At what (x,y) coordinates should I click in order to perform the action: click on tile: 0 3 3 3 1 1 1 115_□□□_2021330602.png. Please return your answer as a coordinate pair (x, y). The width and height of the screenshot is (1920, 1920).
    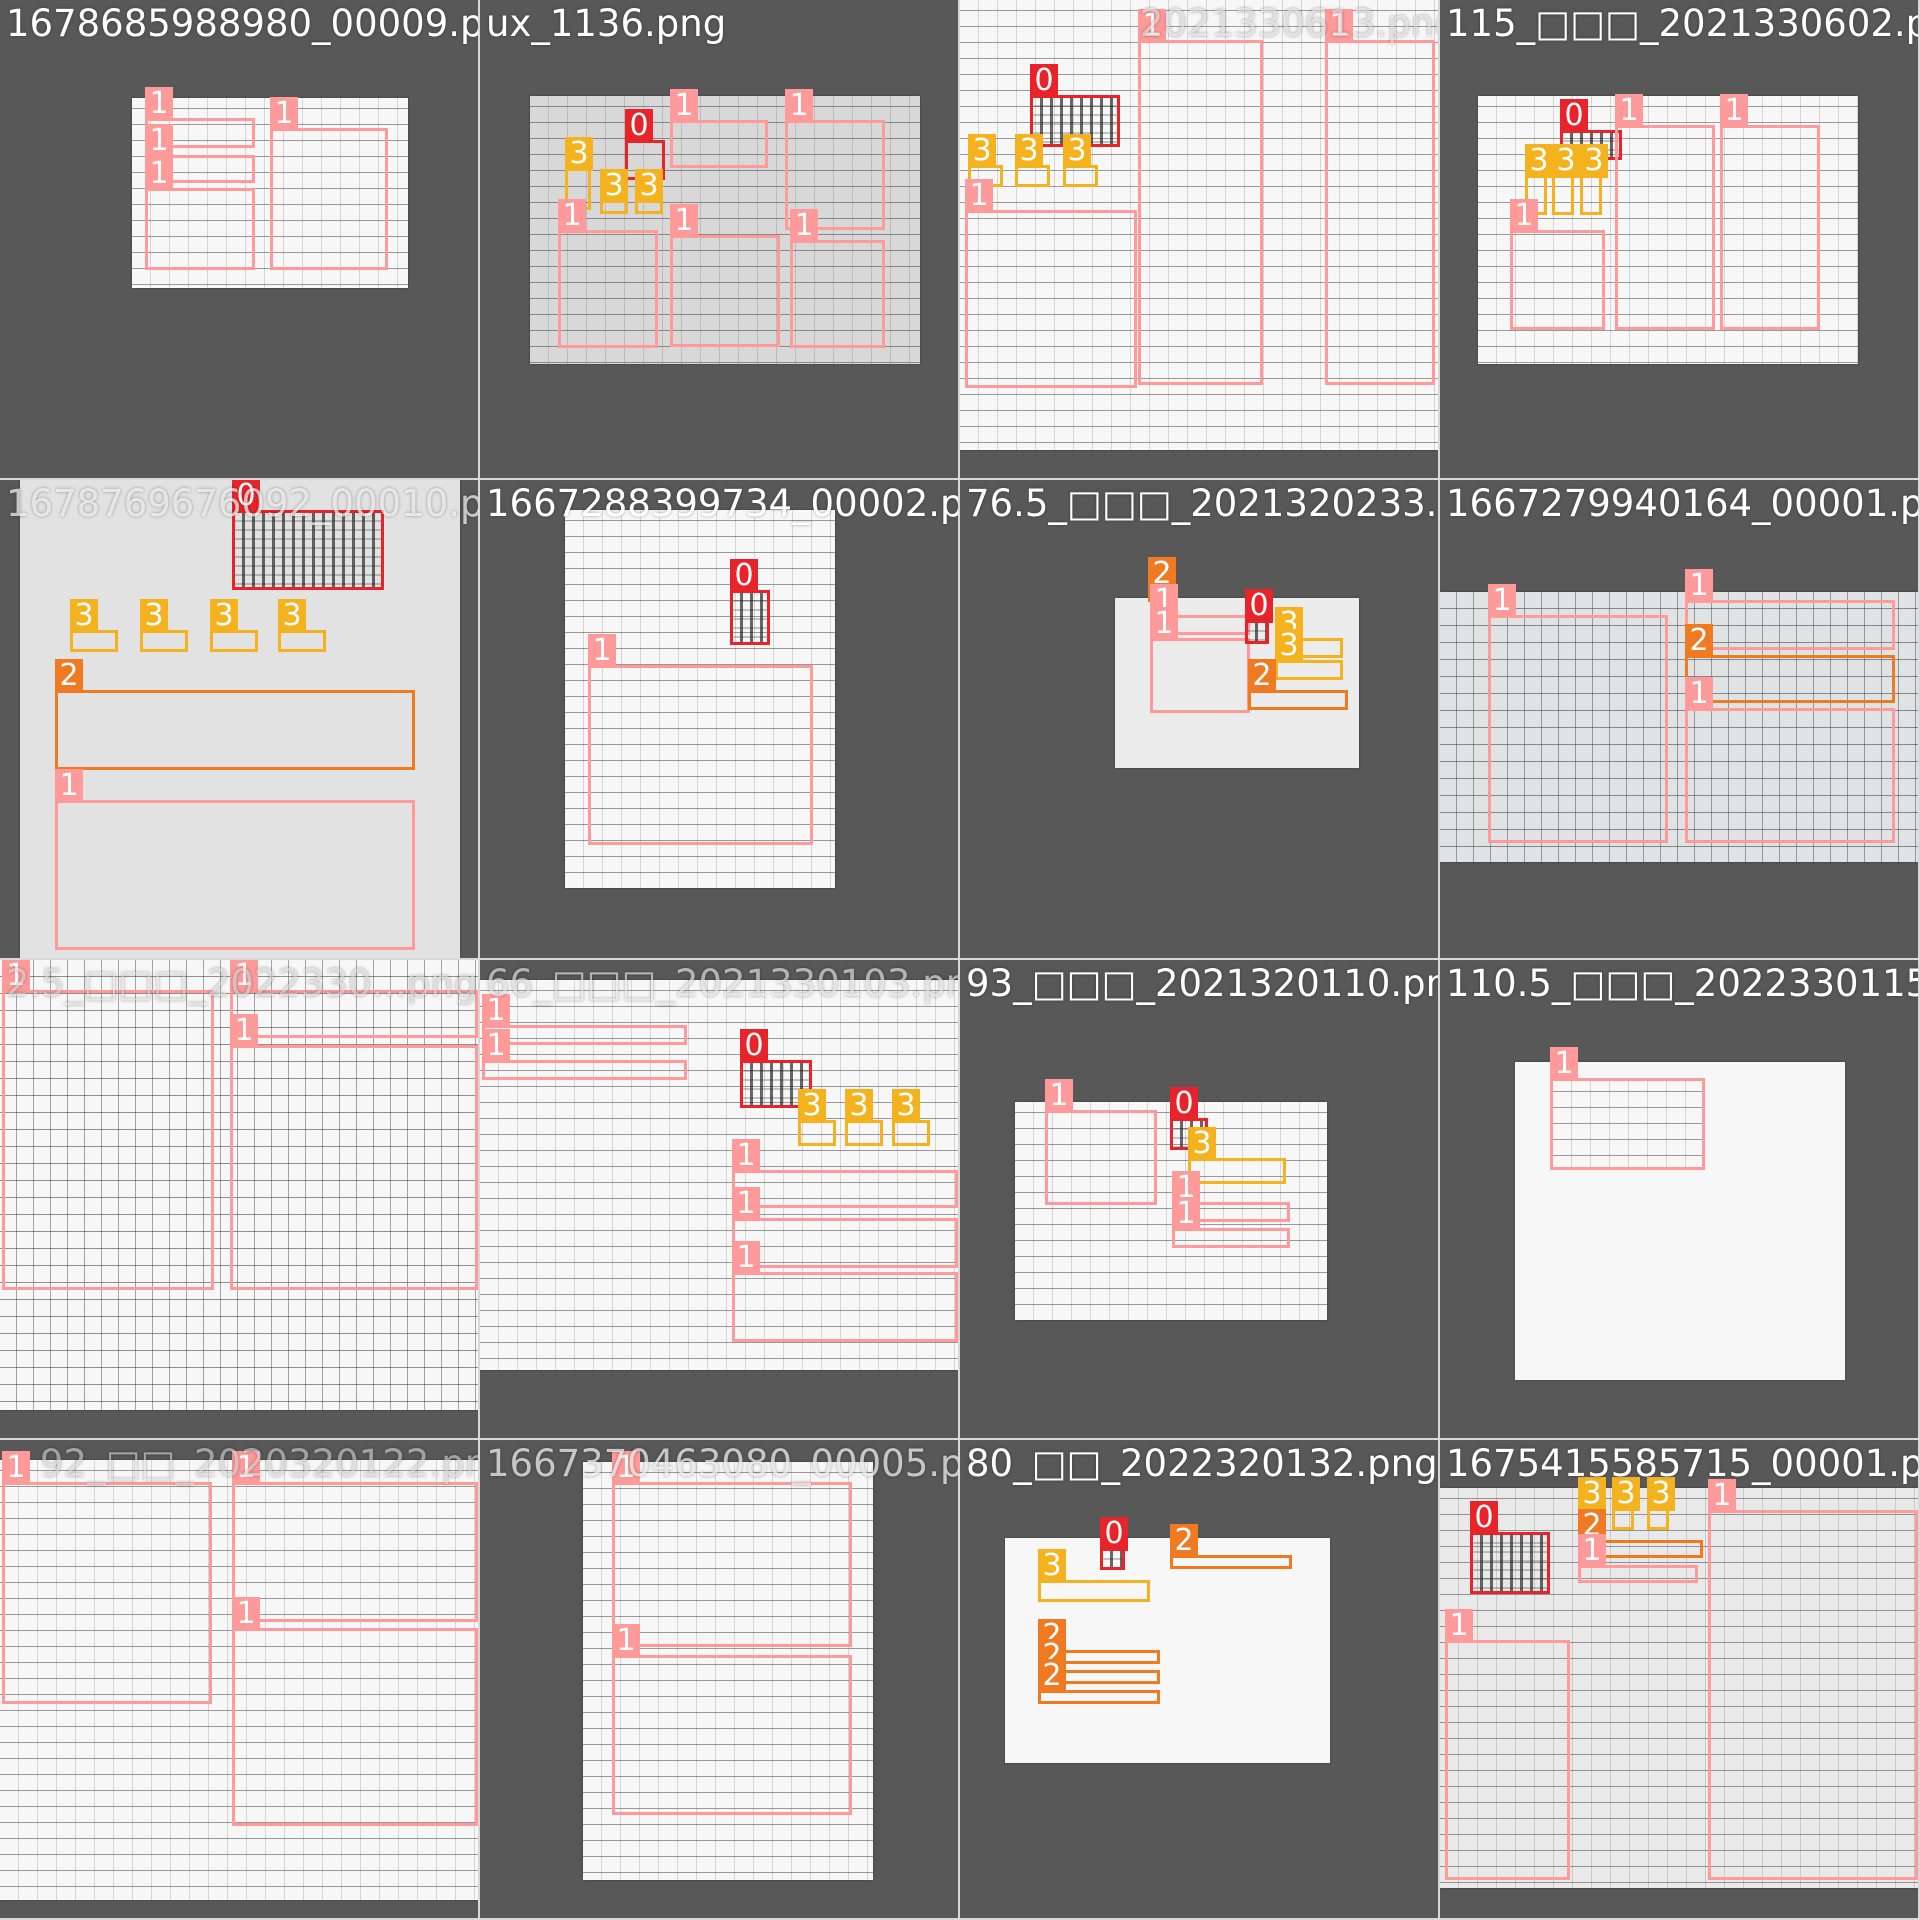
    Looking at the image, I should click on (1680, 240).